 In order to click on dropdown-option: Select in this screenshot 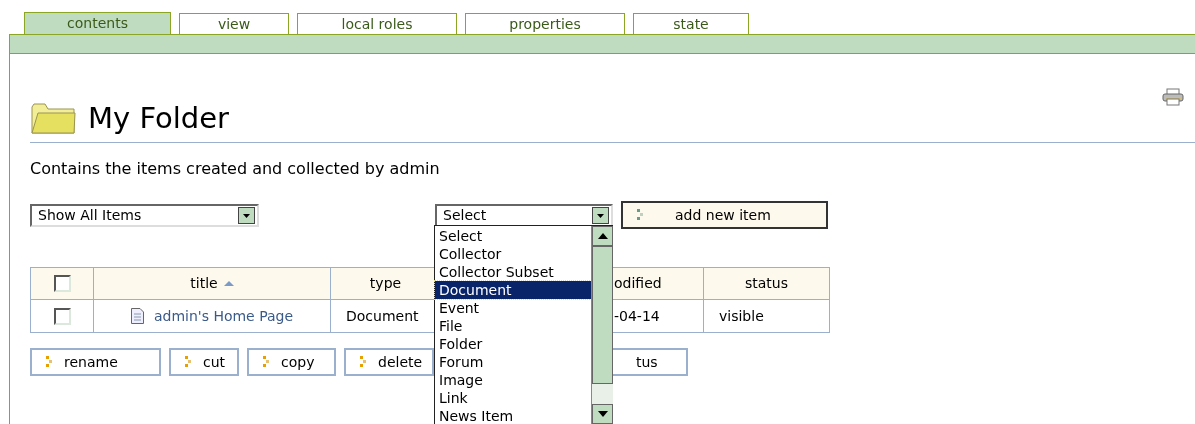, I will do `click(513, 236)`.